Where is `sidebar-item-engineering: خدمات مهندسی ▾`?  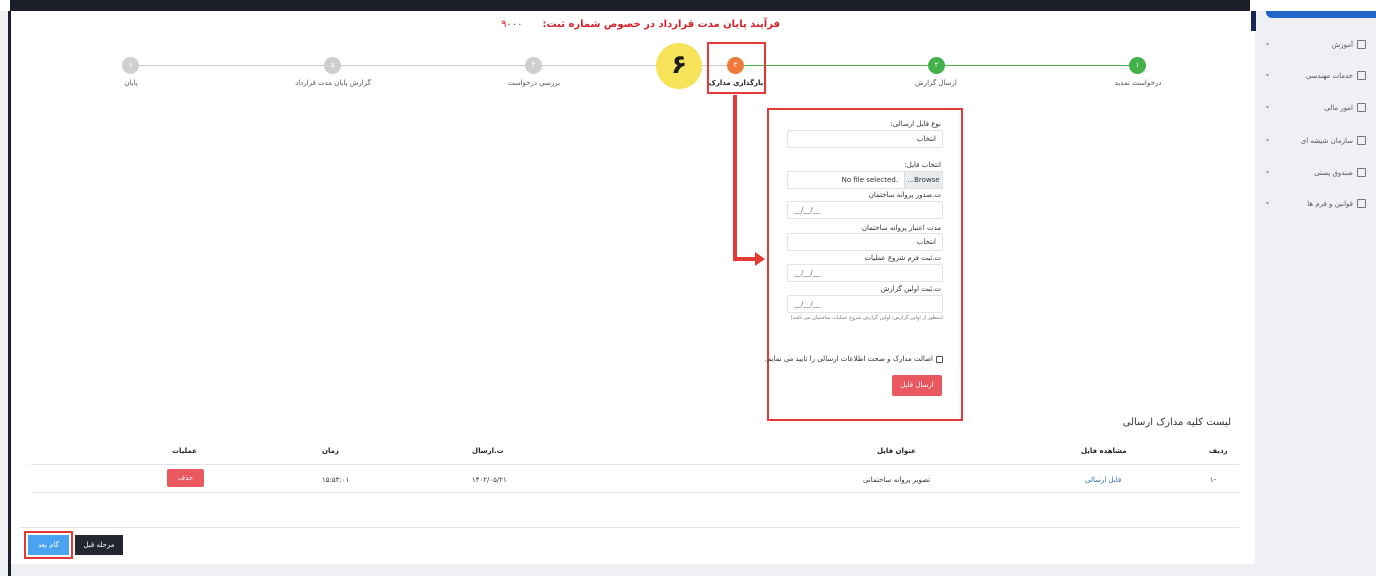 sidebar-item-engineering: خدمات مهندسی ▾ is located at coordinates (1316, 75).